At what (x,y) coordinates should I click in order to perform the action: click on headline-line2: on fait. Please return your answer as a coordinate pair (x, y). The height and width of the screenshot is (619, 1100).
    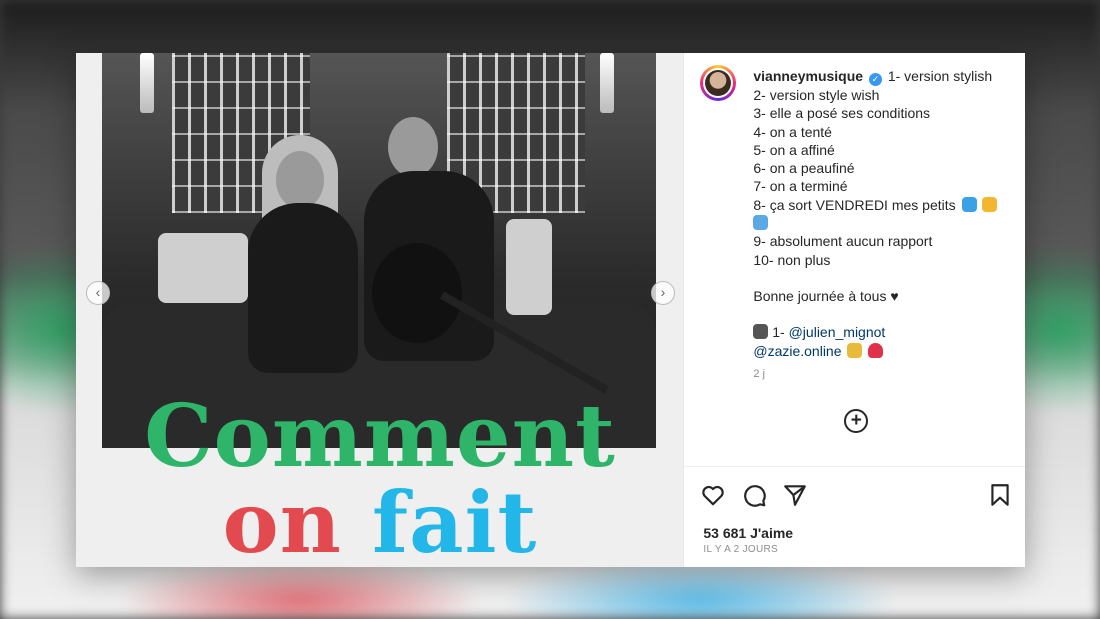
    Looking at the image, I should click on (379, 520).